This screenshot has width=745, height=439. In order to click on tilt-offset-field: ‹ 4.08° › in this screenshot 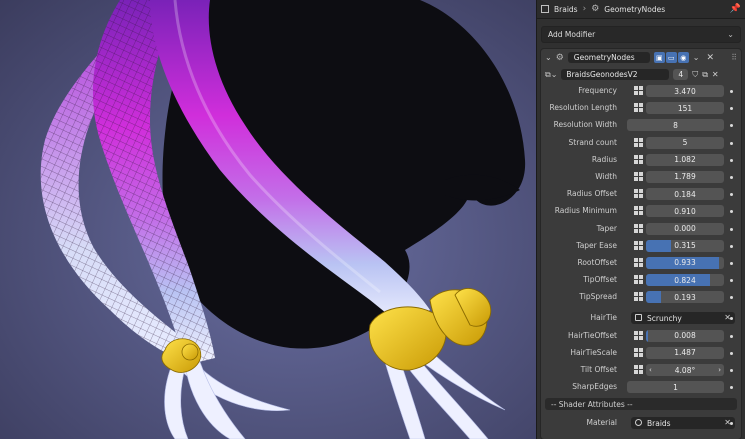, I will do `click(685, 370)`.